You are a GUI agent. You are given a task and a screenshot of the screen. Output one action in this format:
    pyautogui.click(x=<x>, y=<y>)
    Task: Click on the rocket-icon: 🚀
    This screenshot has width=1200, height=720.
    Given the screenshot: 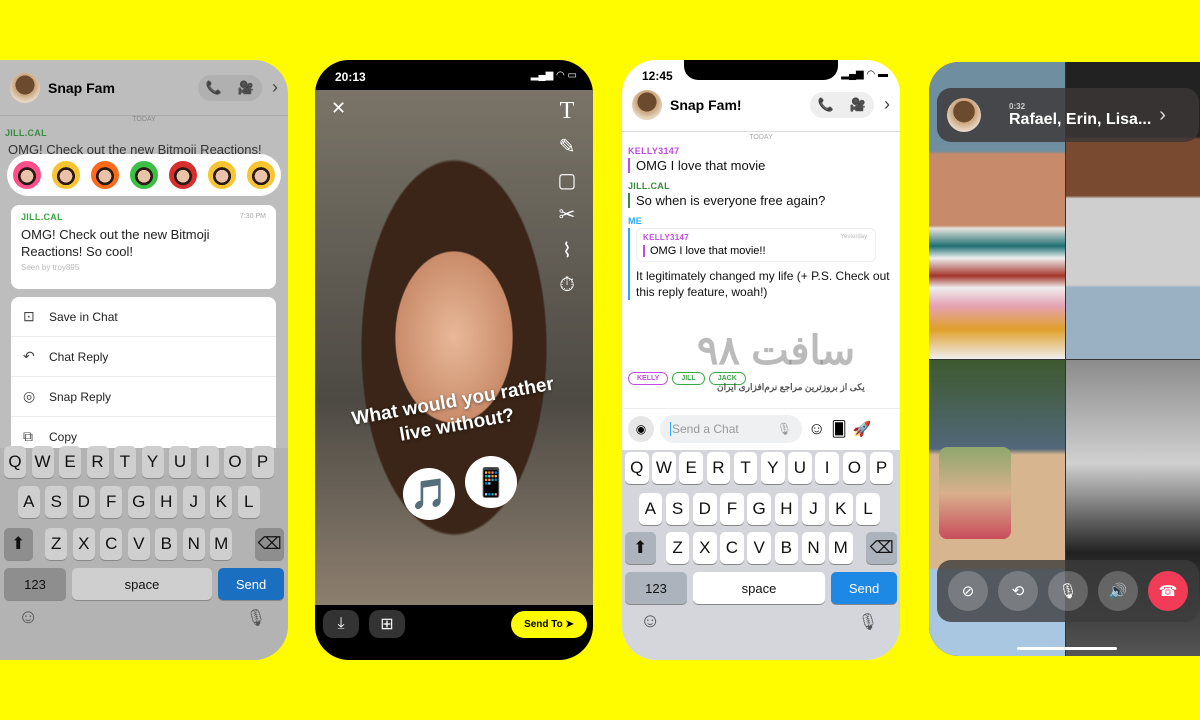 What is the action you would take?
    pyautogui.click(x=862, y=429)
    